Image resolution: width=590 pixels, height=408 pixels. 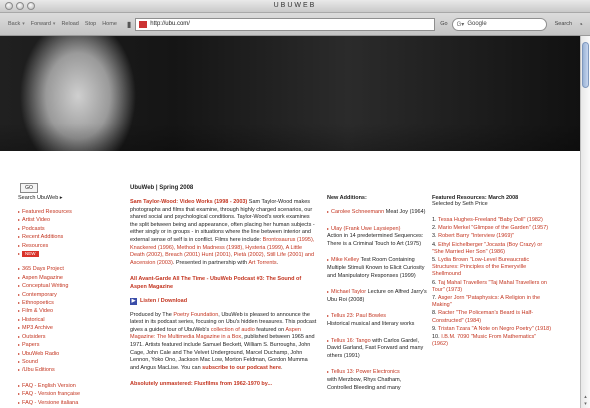 I want to click on featured-link: Tessa Hughes-Freeland "Baby Doll" (1982), so click(x=490, y=220).